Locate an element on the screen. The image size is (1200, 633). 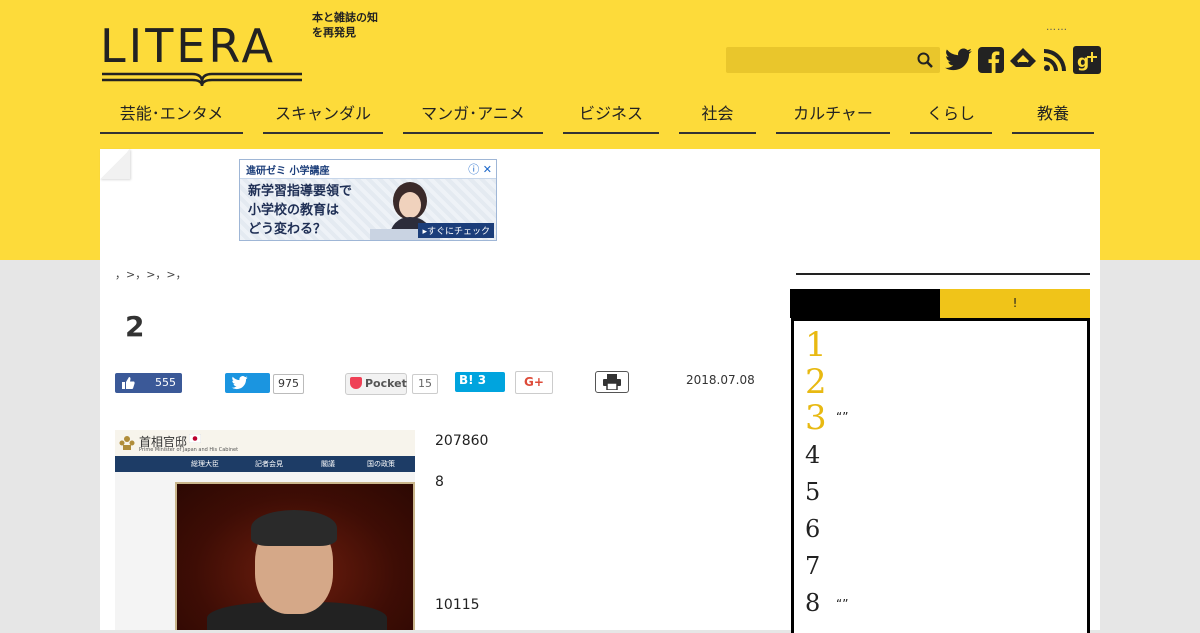
open-book-icon is located at coordinates (202, 79).